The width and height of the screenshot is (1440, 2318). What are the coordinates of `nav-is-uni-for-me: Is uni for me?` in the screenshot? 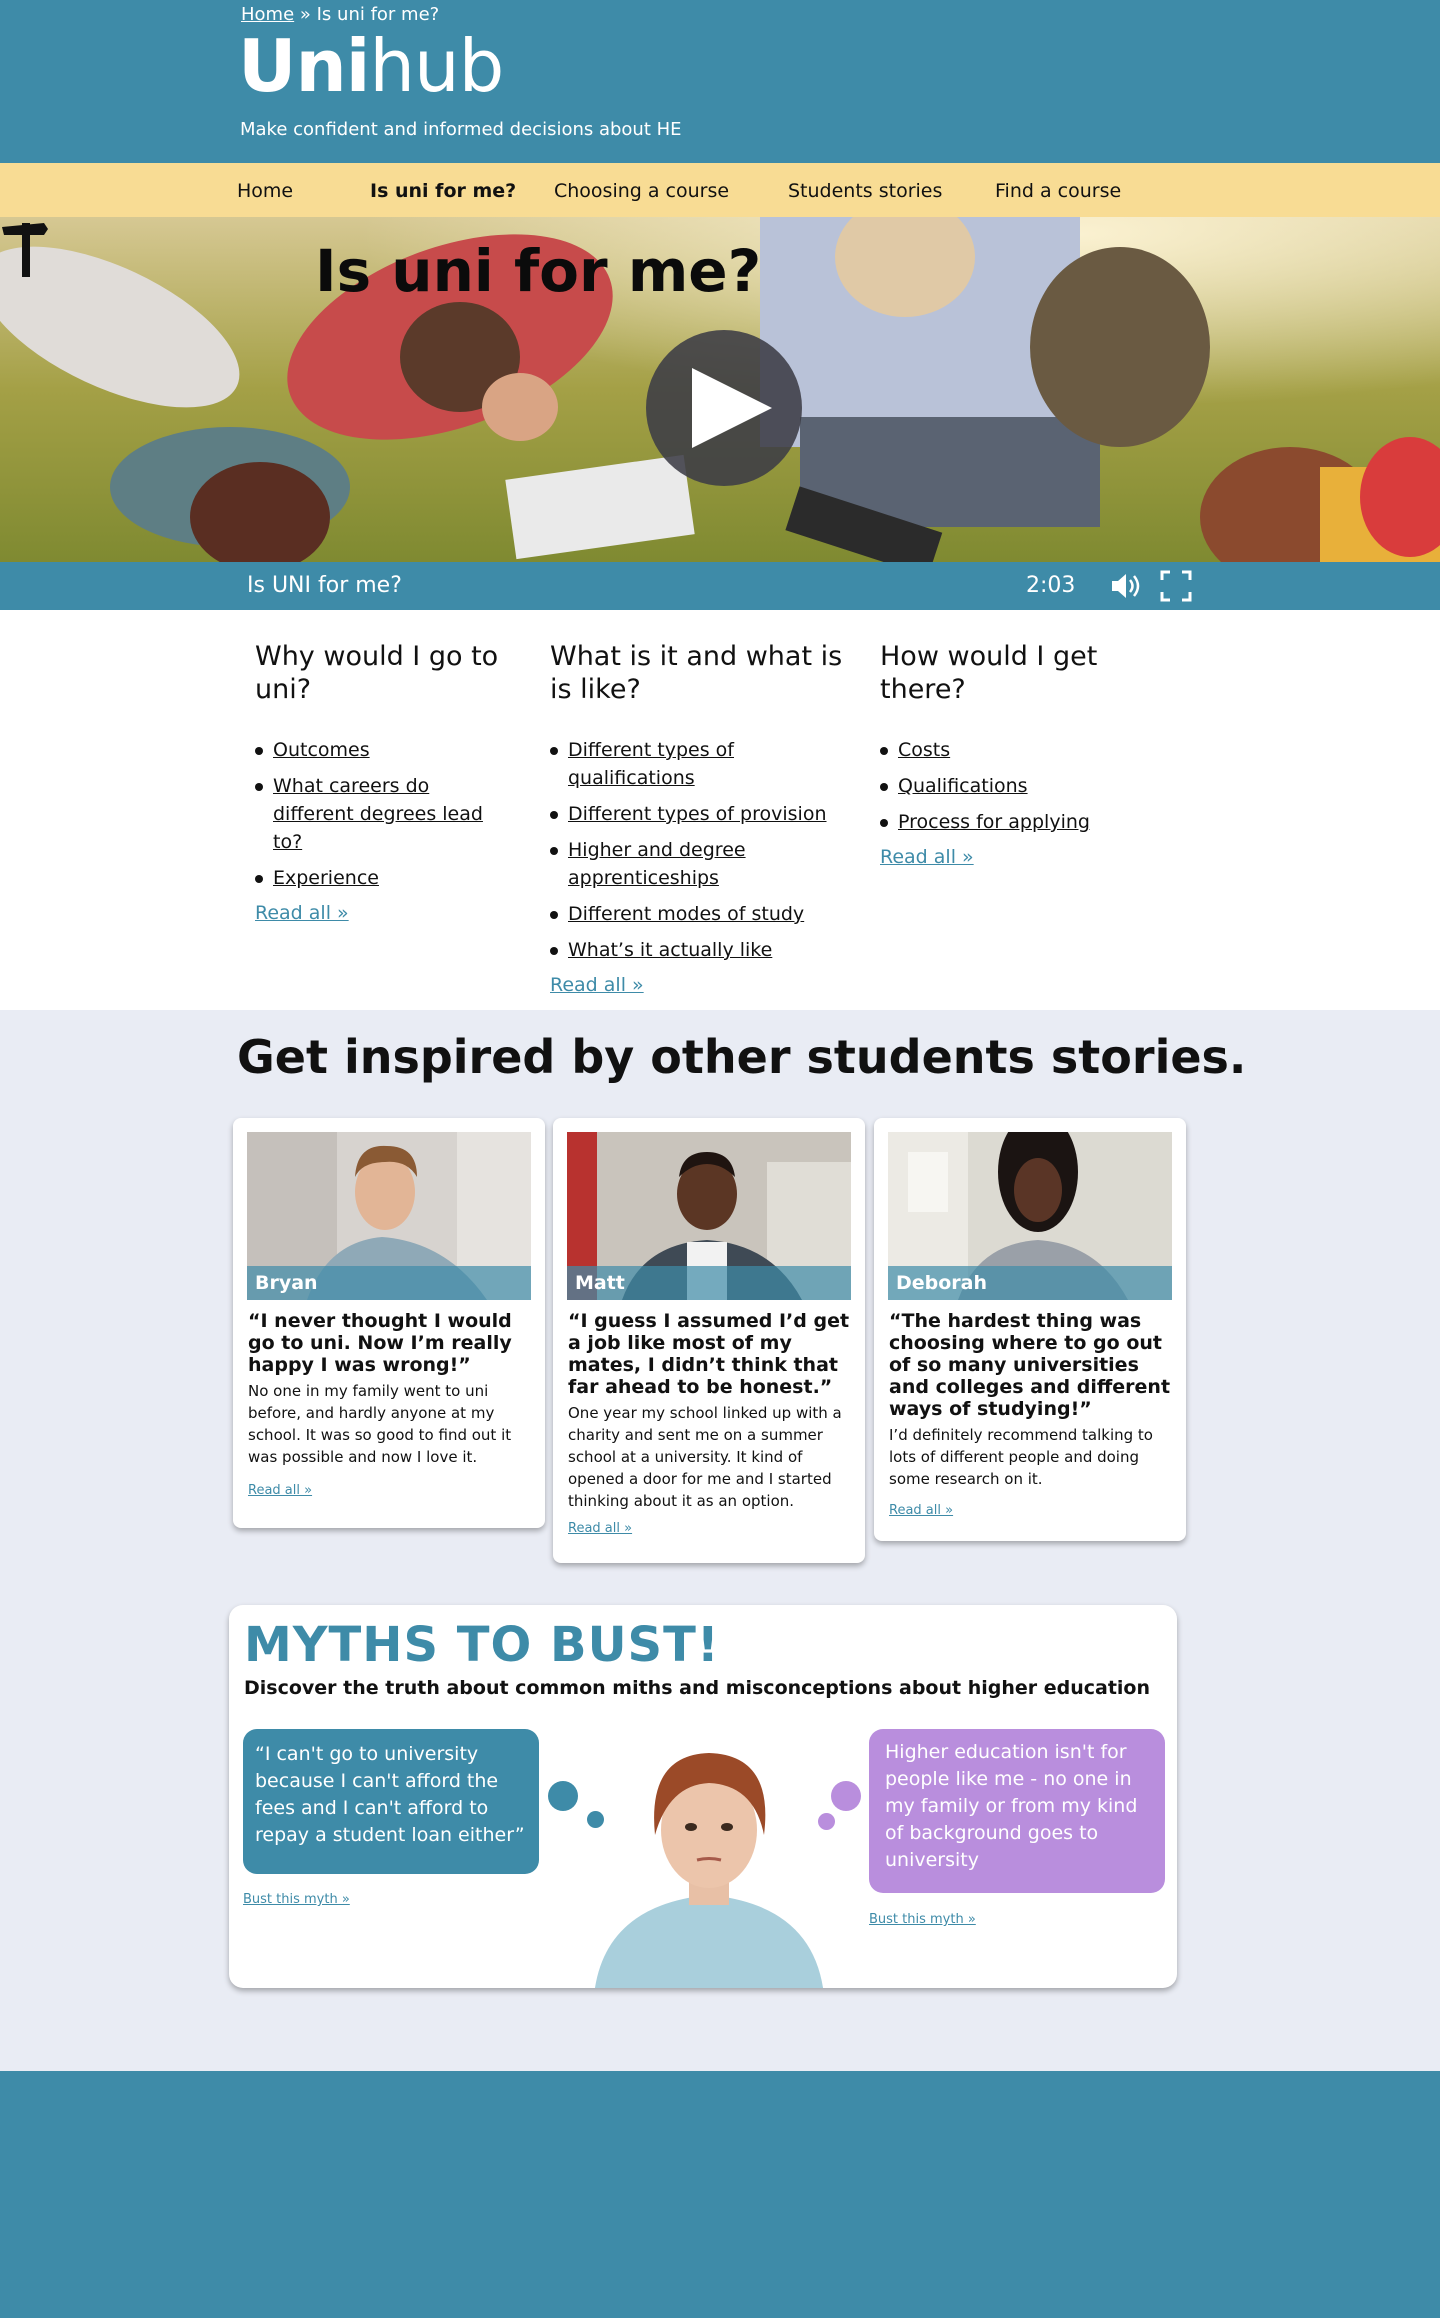 It's located at (443, 191).